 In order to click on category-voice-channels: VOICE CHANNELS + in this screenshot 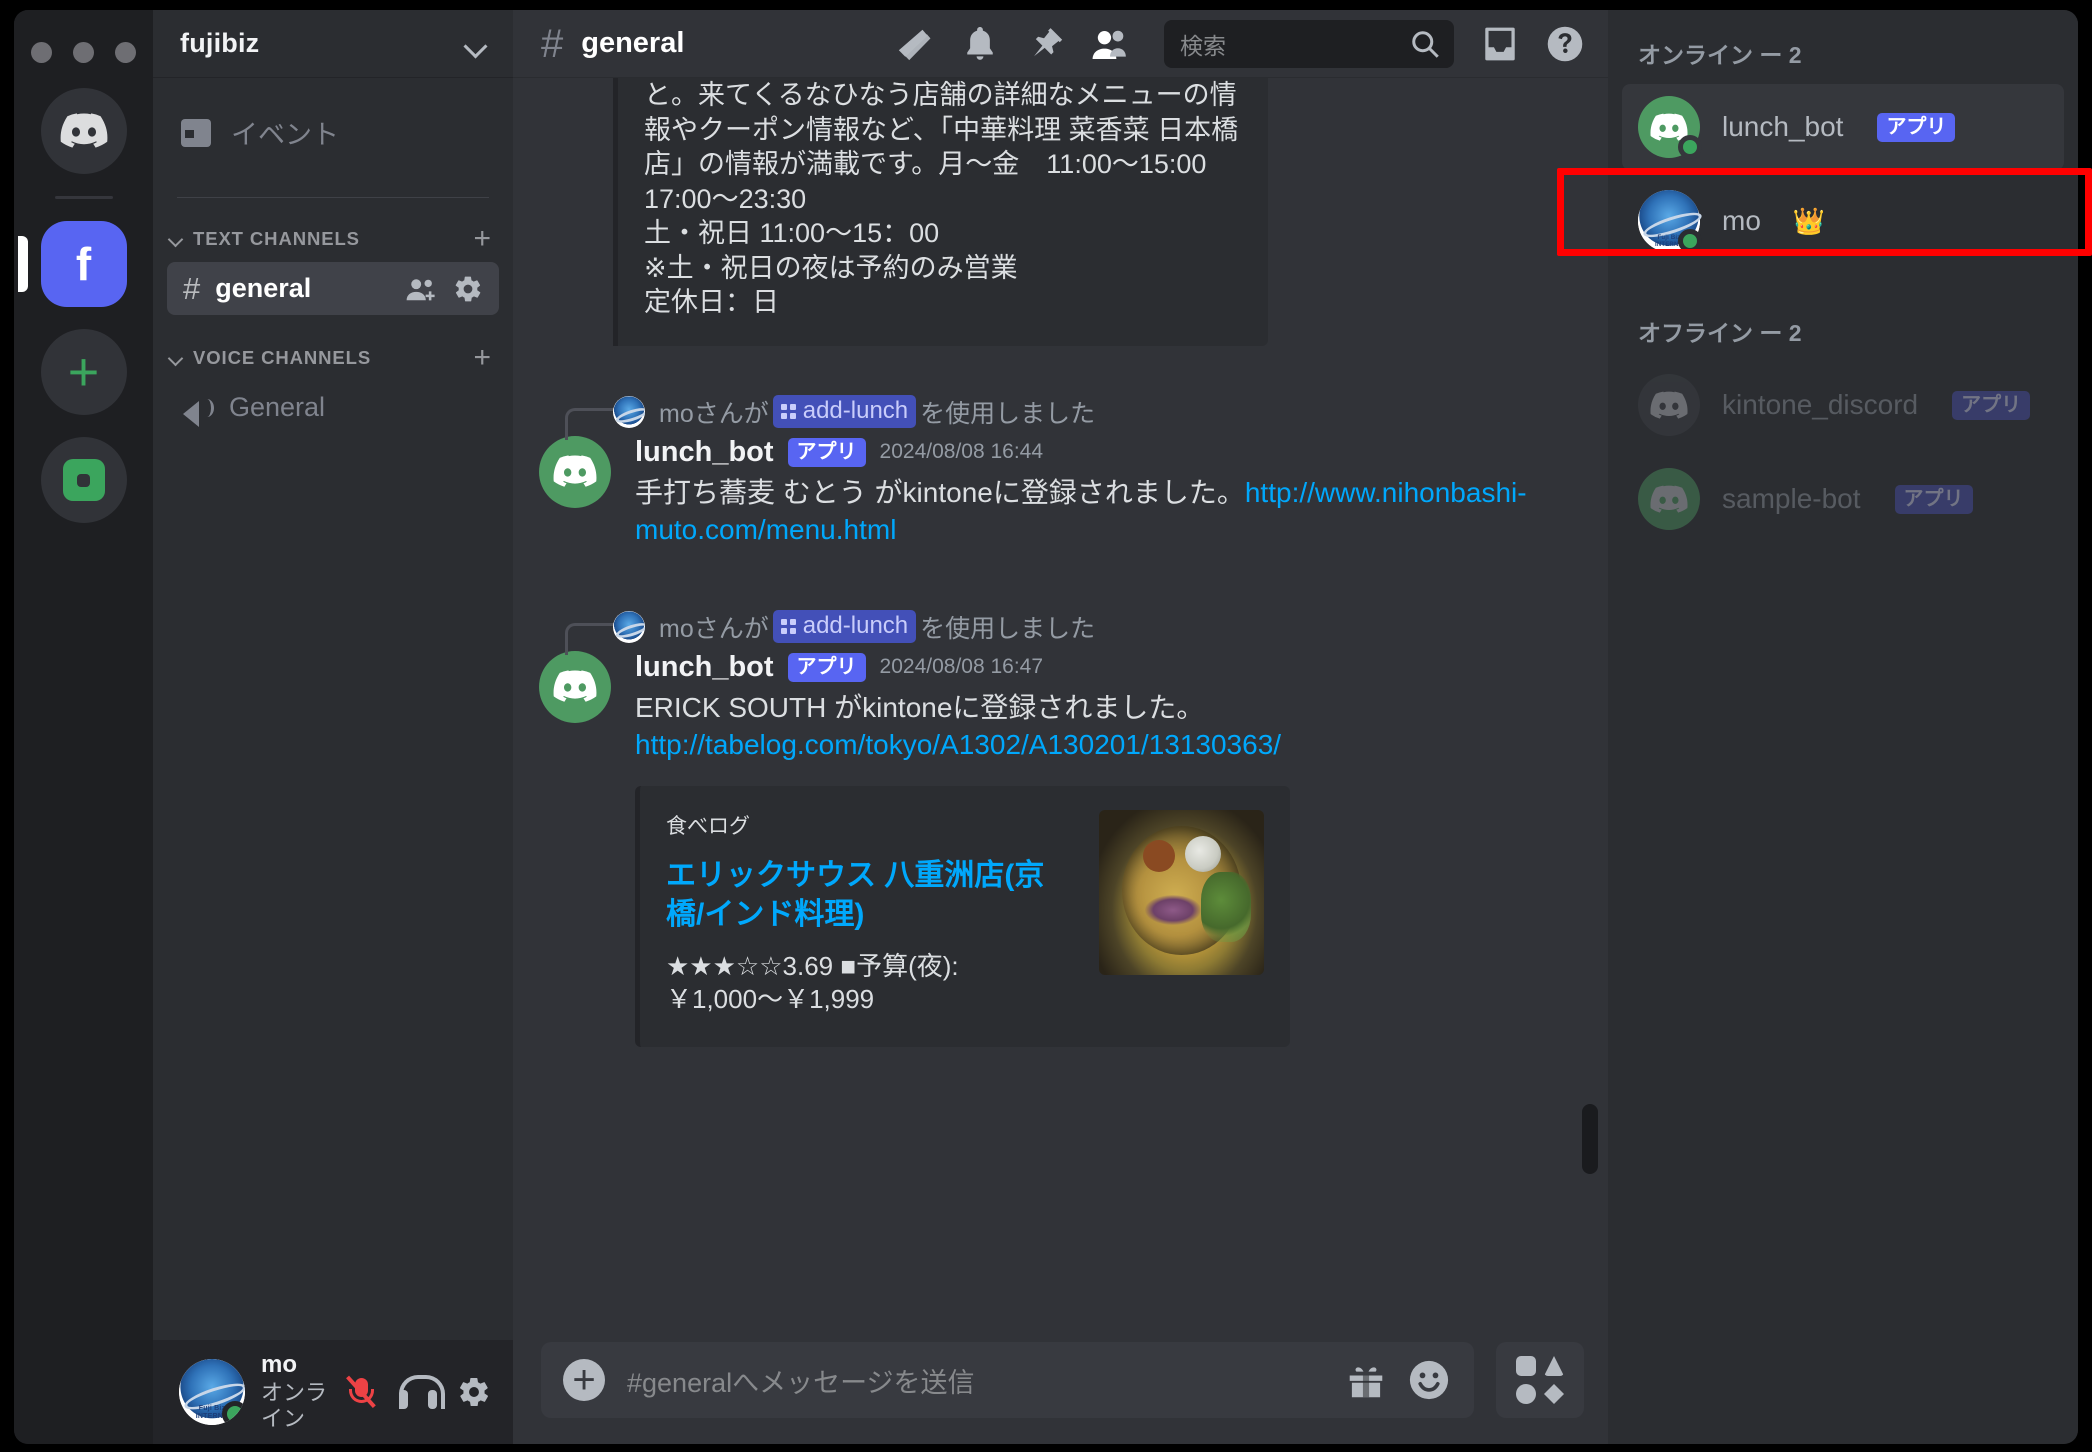, I will do `click(333, 358)`.